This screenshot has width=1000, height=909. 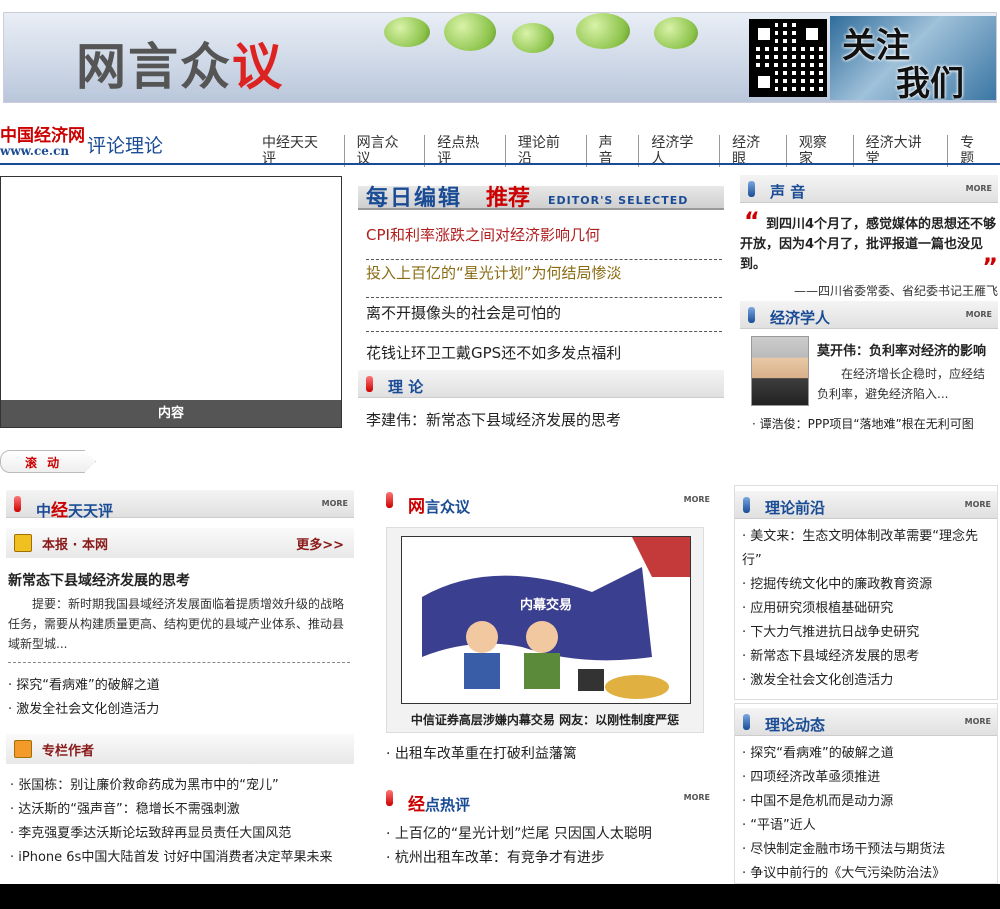 I want to click on dynamics-header: 理论动态 MORE, so click(x=866, y=722).